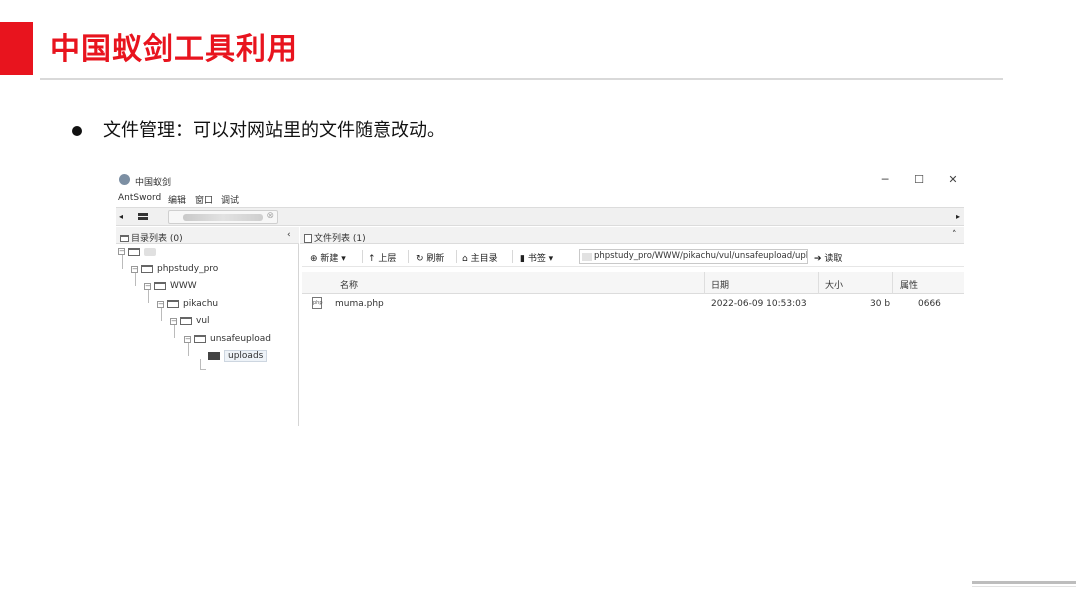 The width and height of the screenshot is (1080, 608). Describe the element at coordinates (328, 257) in the screenshot. I see `new-button: ⊕ 新建 ▾` at that location.